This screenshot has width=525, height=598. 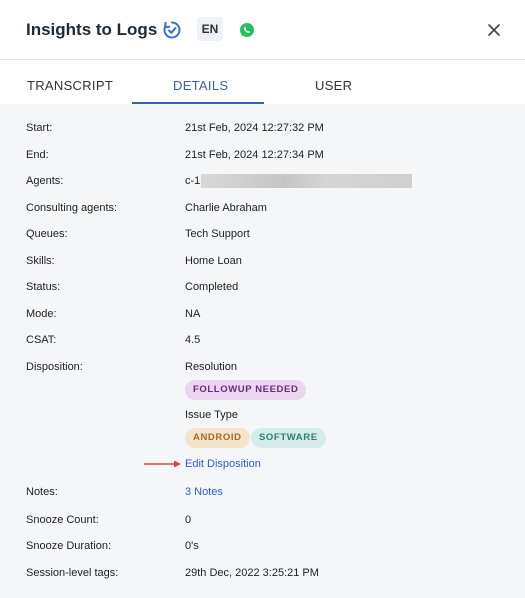 I want to click on end-label: End:, so click(x=37, y=155).